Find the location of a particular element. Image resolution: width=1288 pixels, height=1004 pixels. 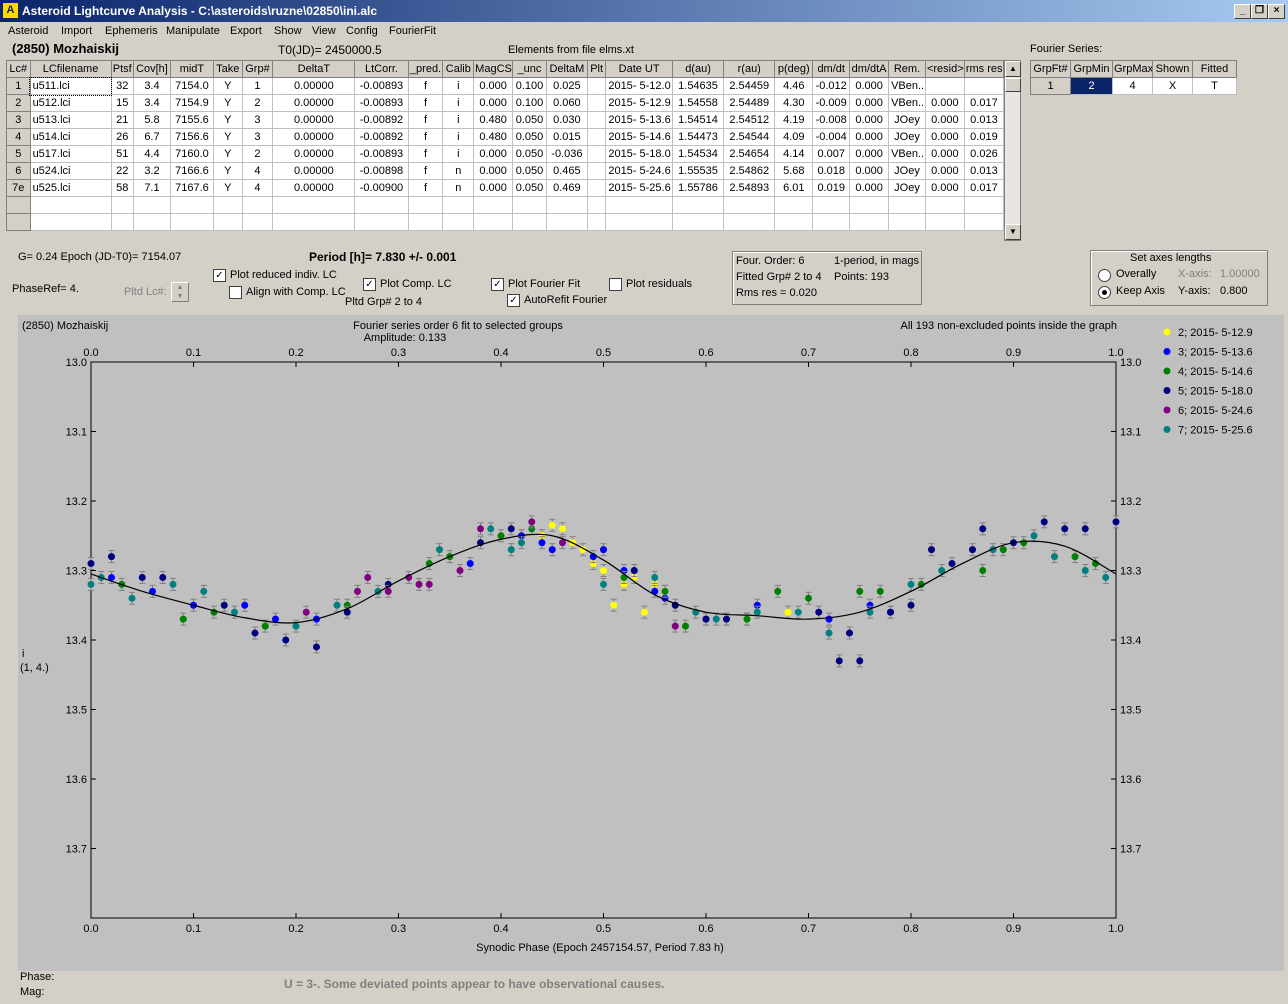

column-header: Plt is located at coordinates (596, 69).